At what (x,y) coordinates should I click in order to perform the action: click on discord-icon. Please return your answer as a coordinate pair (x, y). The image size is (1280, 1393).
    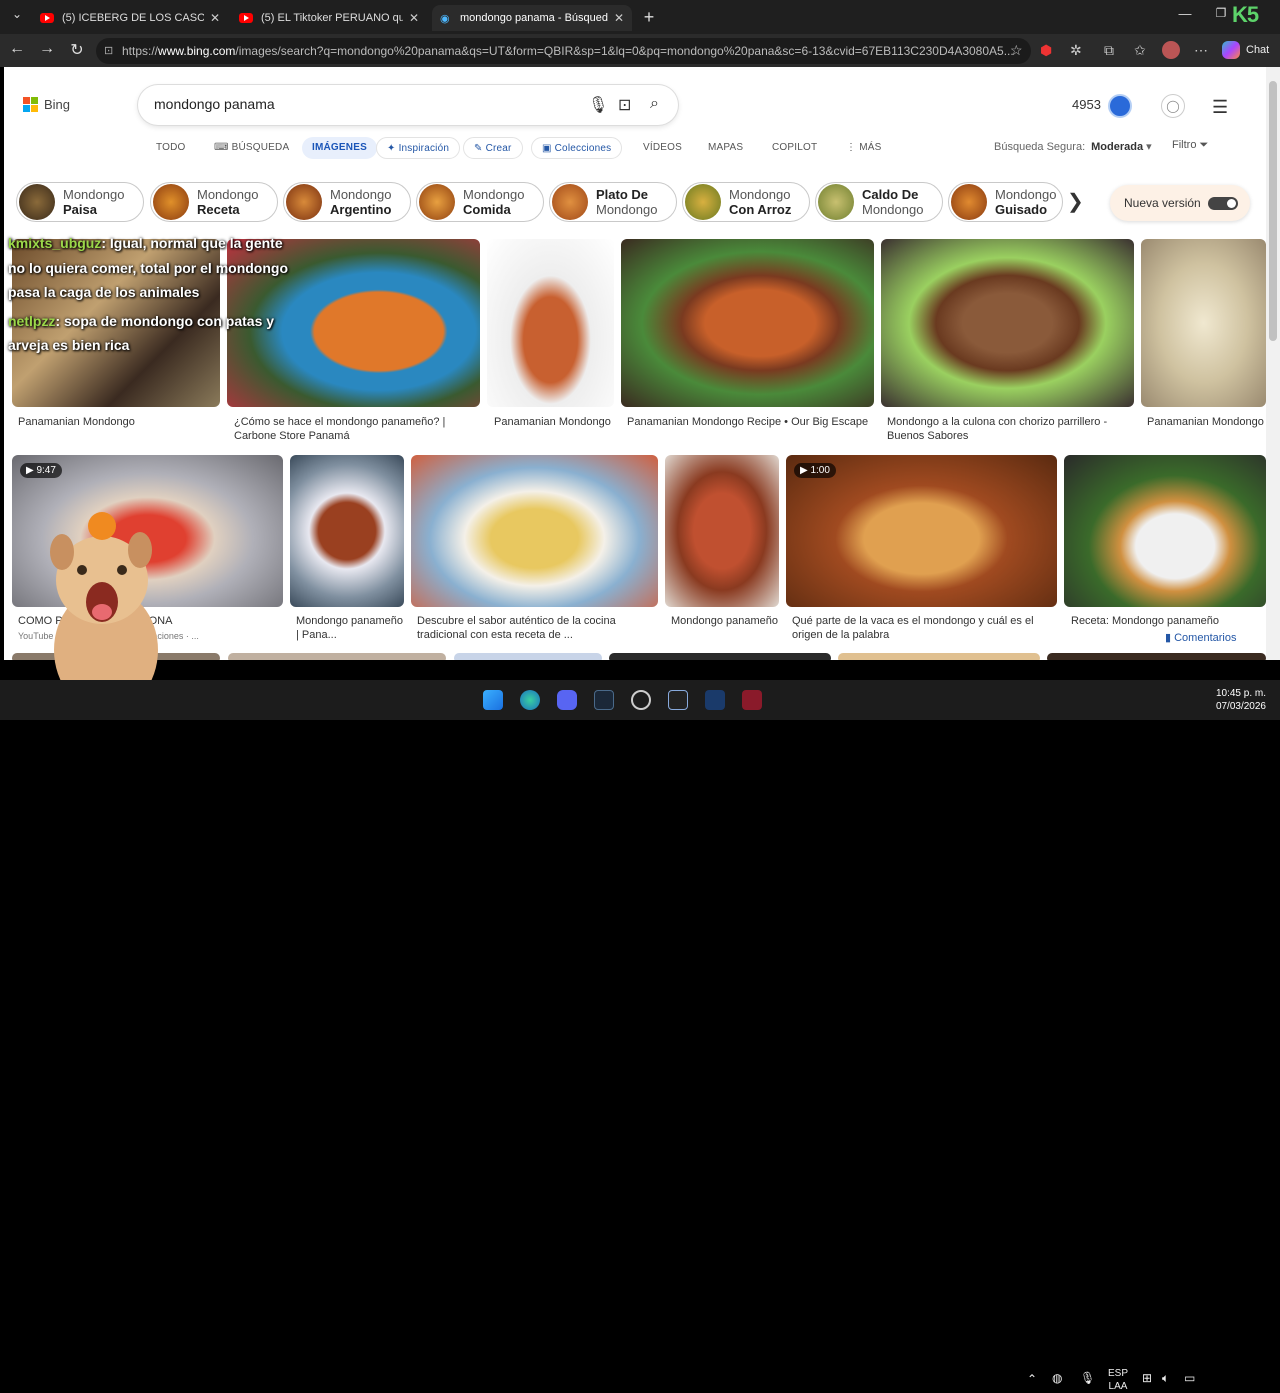
    Looking at the image, I should click on (567, 700).